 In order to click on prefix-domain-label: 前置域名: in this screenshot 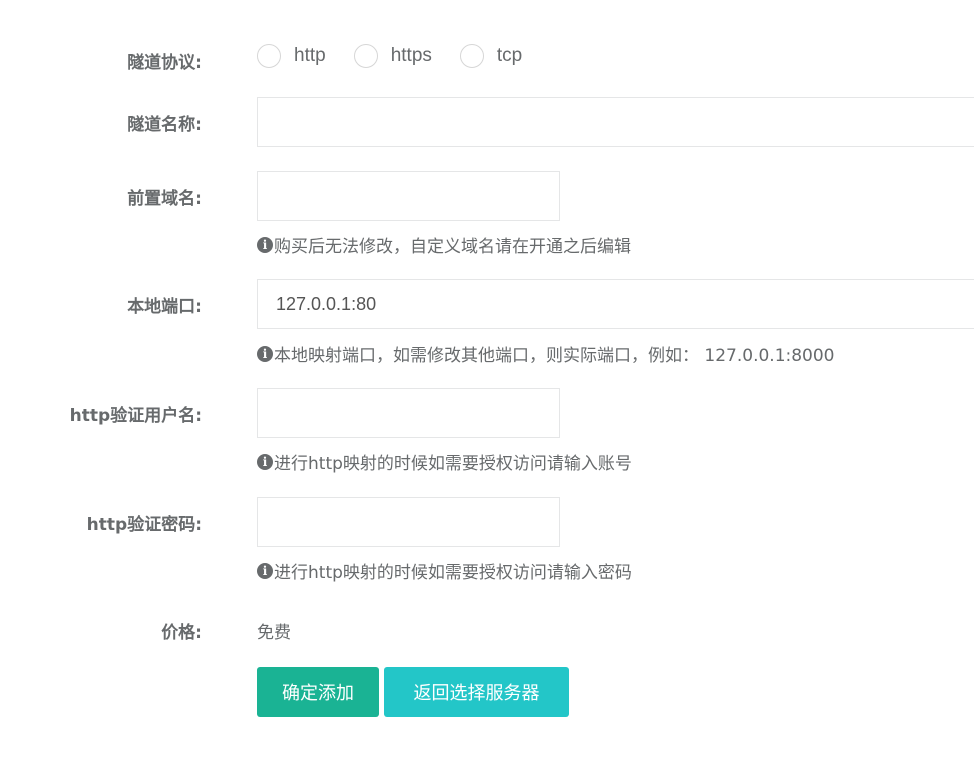, I will do `click(164, 199)`.